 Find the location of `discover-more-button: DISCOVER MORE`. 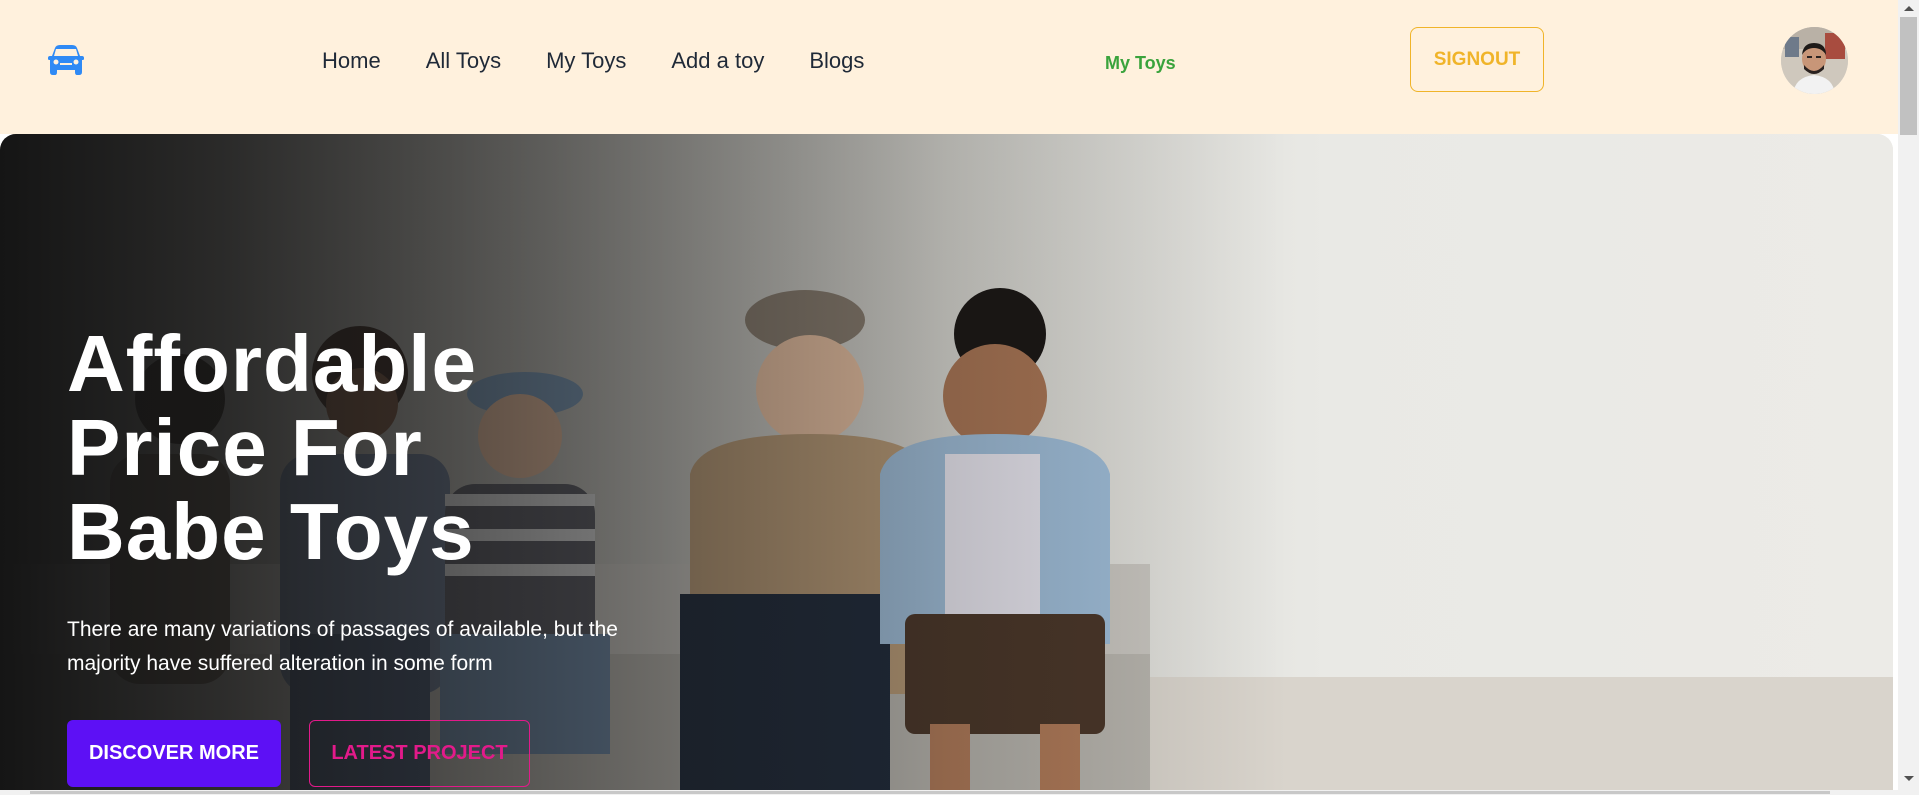

discover-more-button: DISCOVER MORE is located at coordinates (174, 753).